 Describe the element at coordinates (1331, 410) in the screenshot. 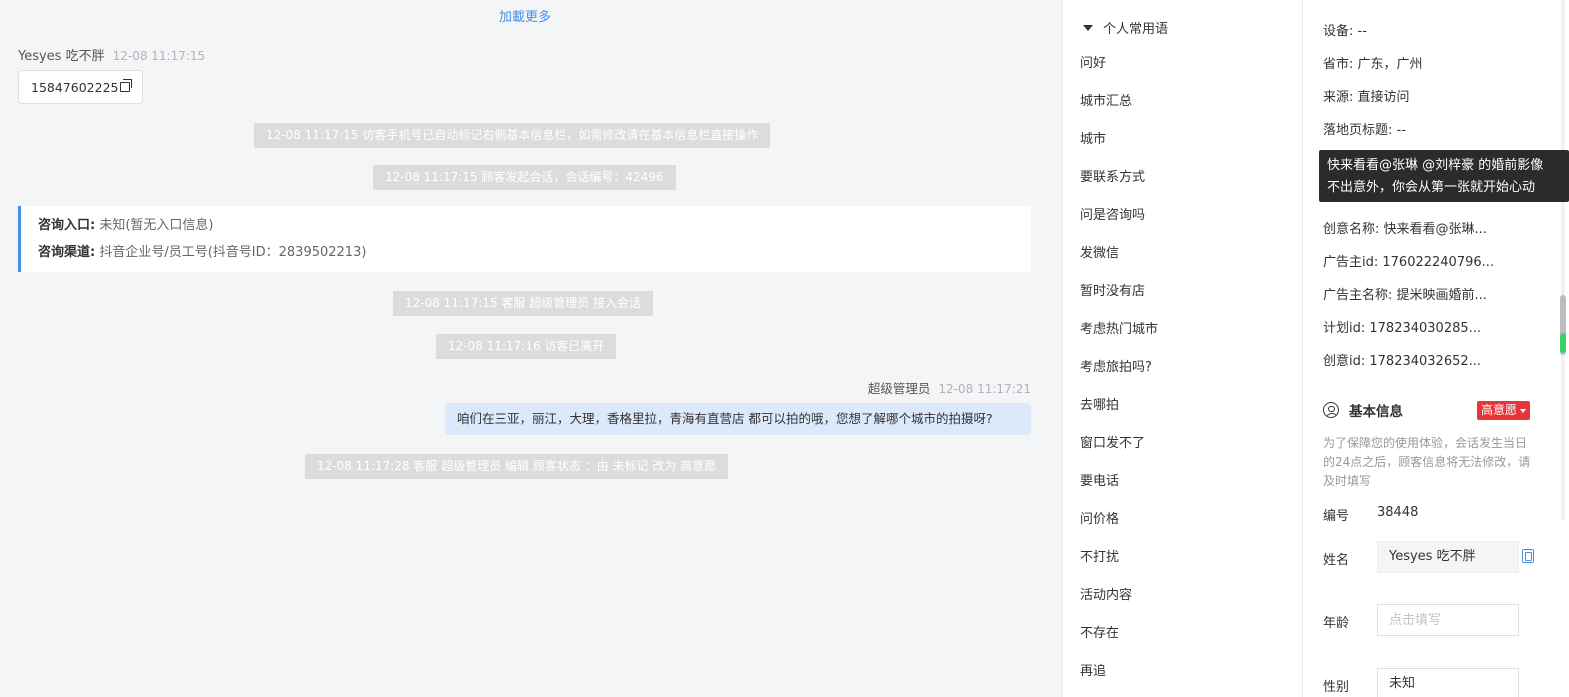

I see `user-icon` at that location.